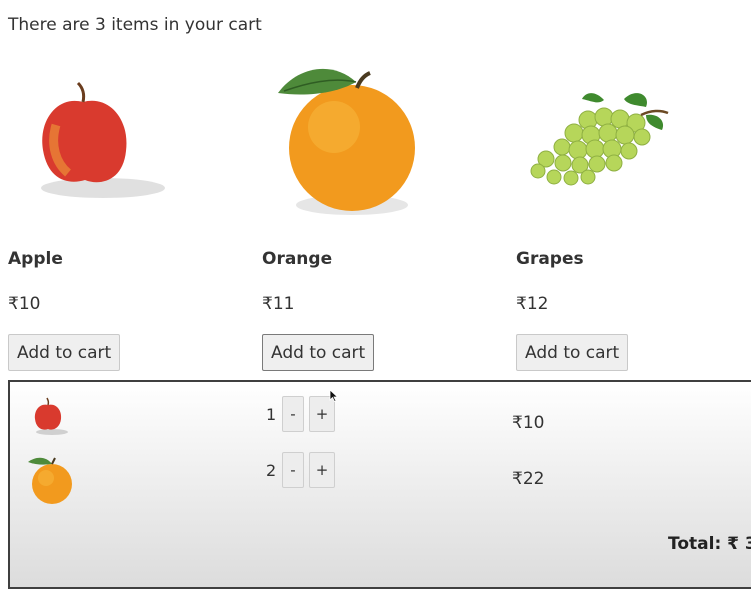 The height and width of the screenshot is (598, 751). Describe the element at coordinates (528, 479) in the screenshot. I see `cart-item-subtotal: ₹22` at that location.